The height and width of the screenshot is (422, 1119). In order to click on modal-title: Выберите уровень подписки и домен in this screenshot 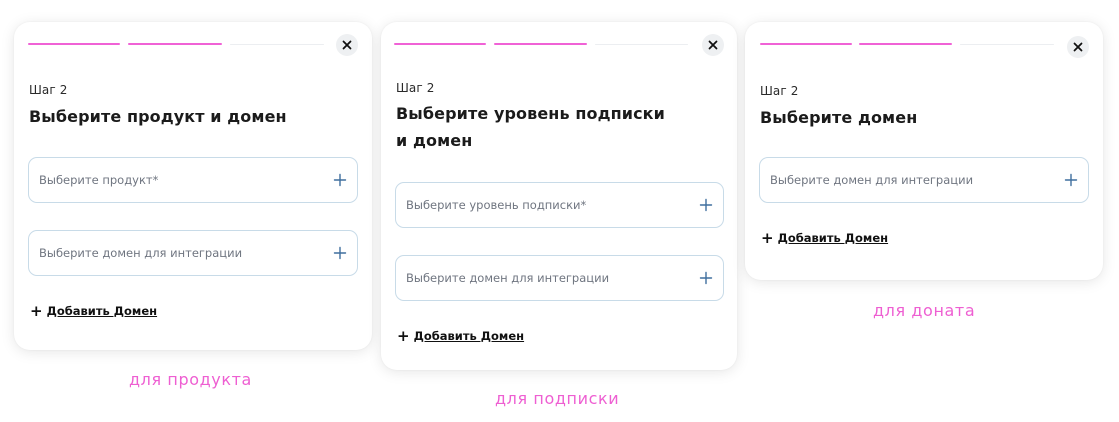, I will do `click(530, 127)`.